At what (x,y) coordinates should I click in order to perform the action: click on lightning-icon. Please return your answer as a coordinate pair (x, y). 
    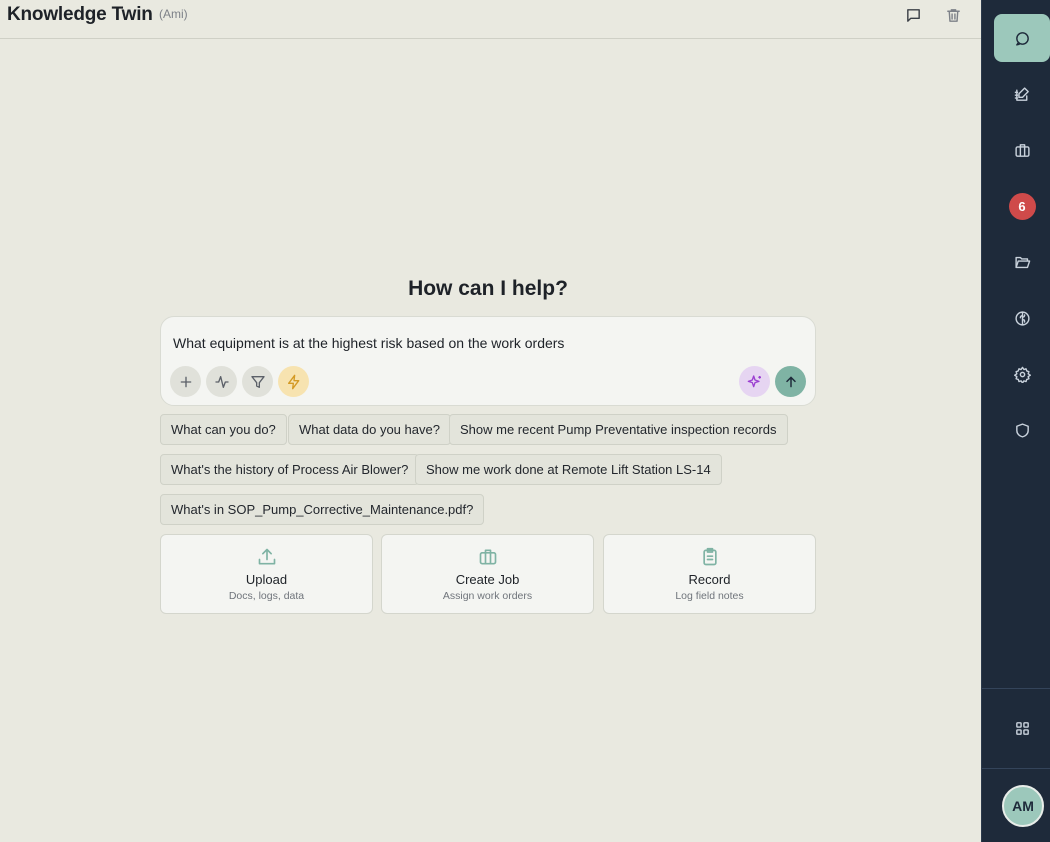
    Looking at the image, I should click on (293, 381).